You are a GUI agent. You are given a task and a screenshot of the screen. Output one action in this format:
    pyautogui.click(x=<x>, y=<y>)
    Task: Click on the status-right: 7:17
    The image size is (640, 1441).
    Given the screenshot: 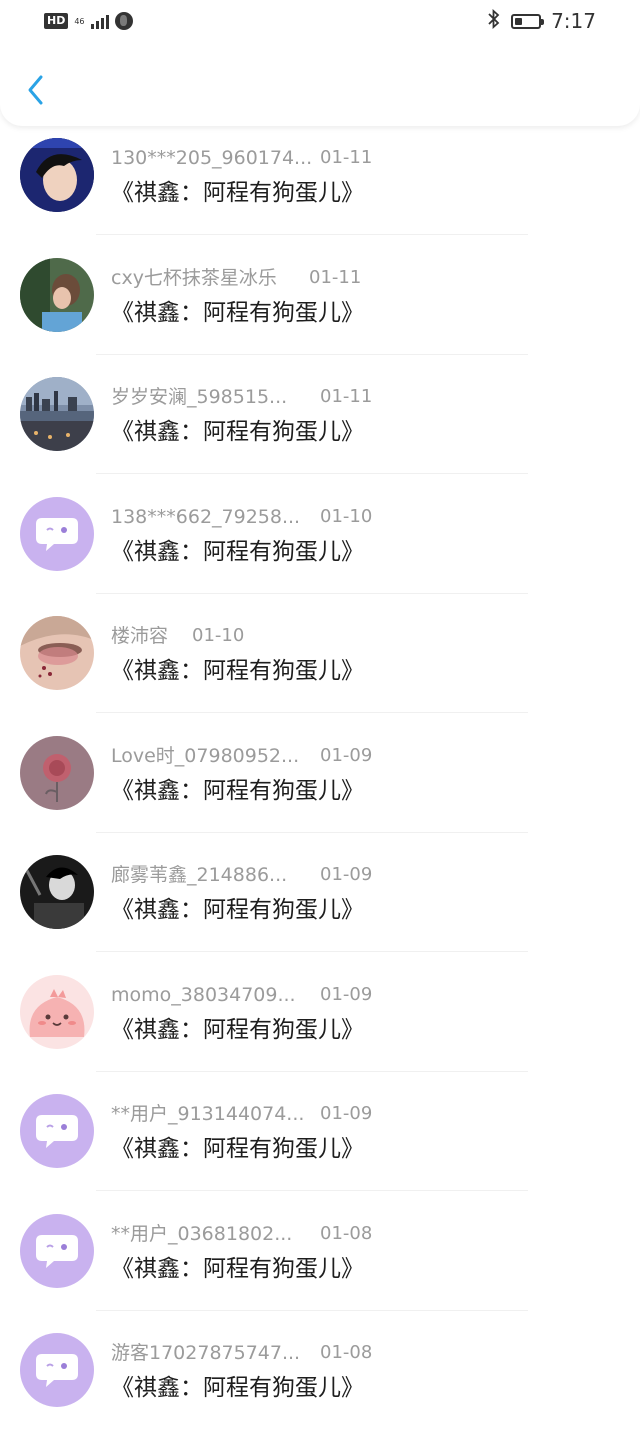 What is the action you would take?
    pyautogui.click(x=541, y=20)
    